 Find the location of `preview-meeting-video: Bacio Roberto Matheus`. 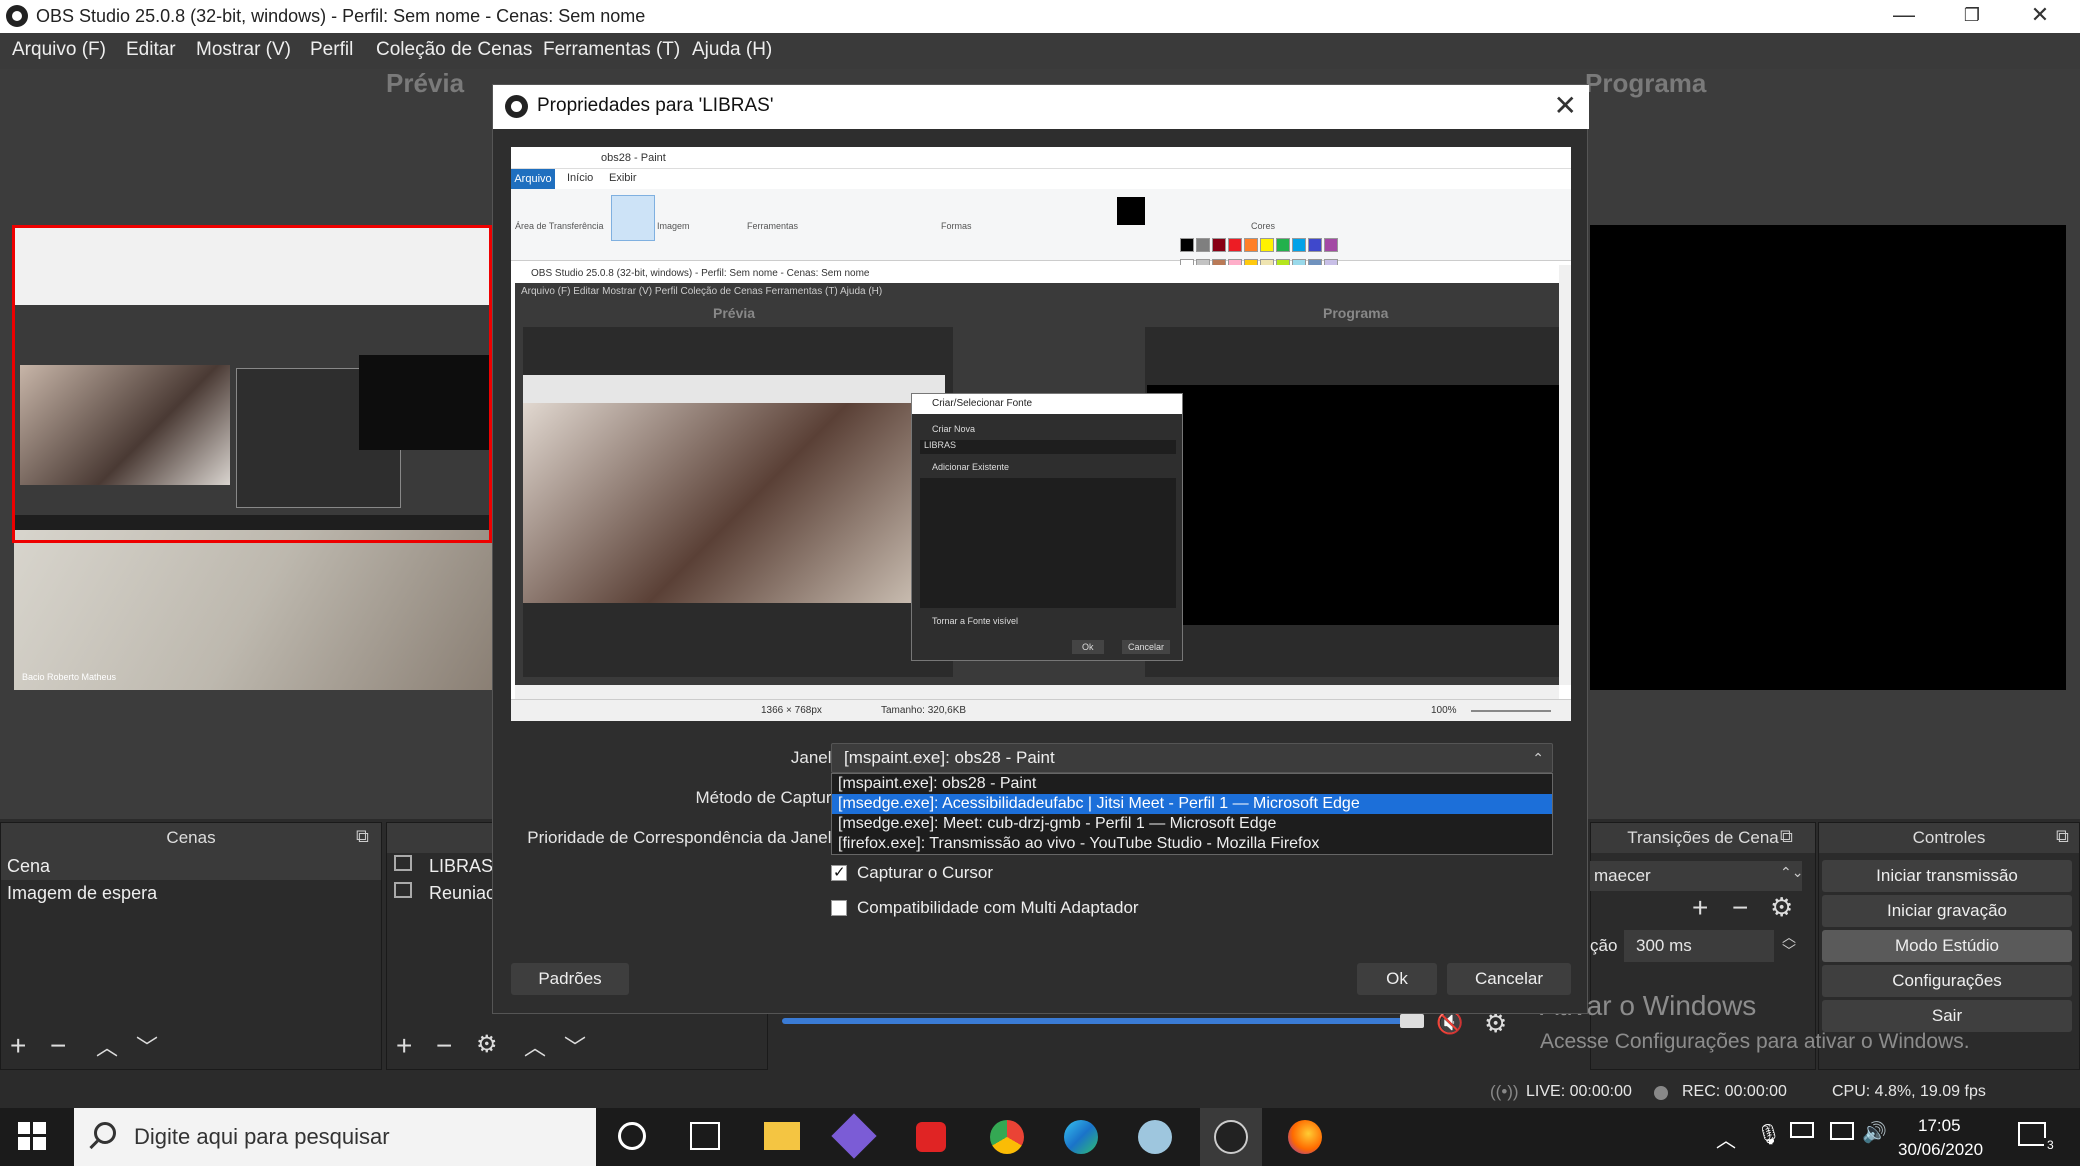

preview-meeting-video: Bacio Roberto Matheus is located at coordinates (253, 610).